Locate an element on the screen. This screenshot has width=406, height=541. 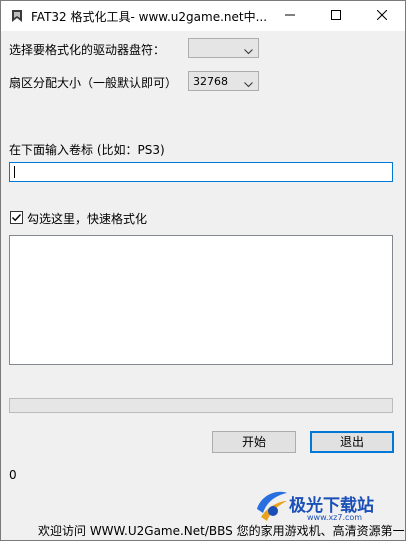
close-icon is located at coordinates (382, 16).